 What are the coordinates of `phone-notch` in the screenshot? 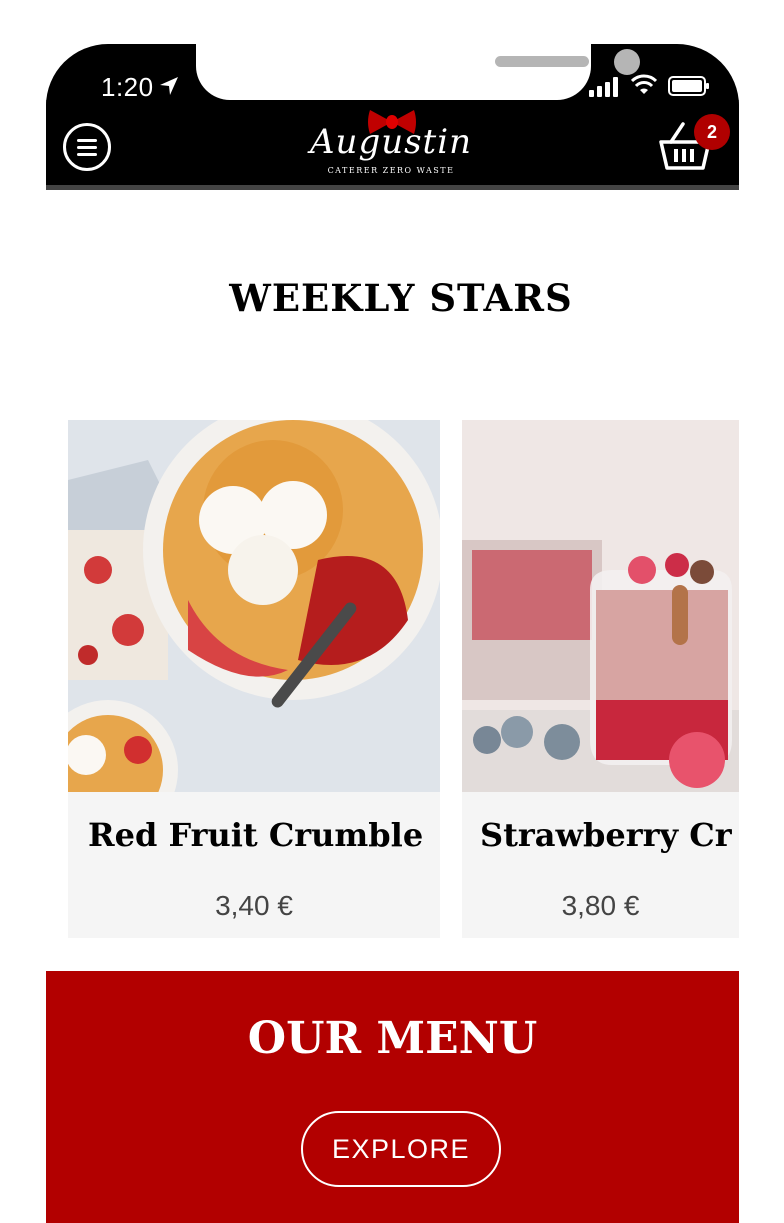 It's located at (418, 72).